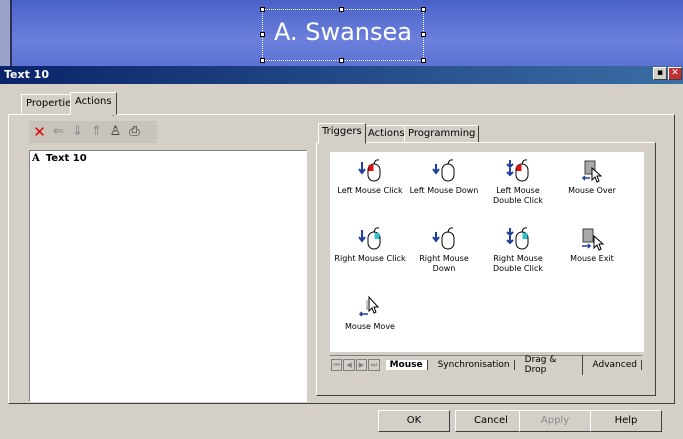  I want to click on prev-tab-icon: ◀, so click(349, 364).